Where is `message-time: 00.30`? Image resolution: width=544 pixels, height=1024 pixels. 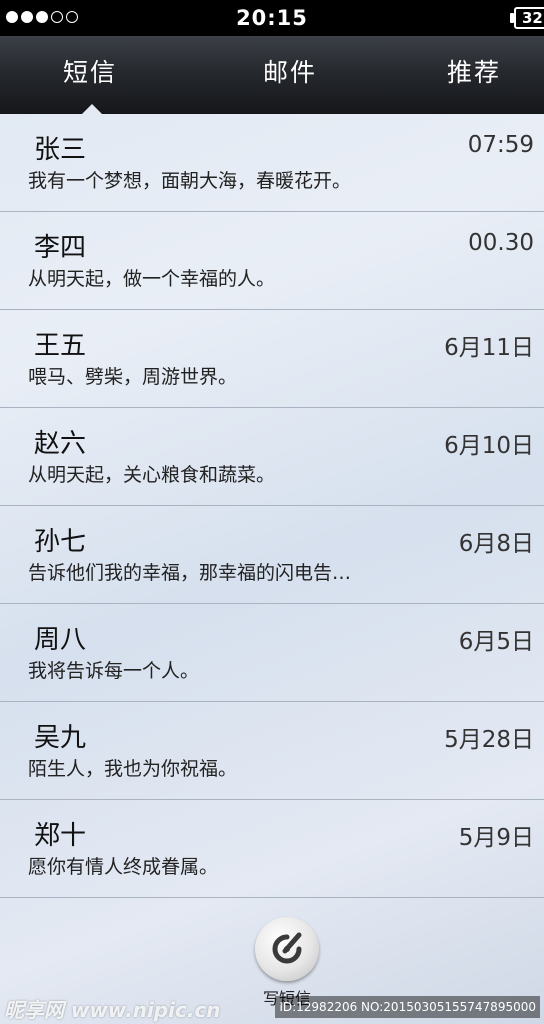
message-time: 00.30 is located at coordinates (501, 243).